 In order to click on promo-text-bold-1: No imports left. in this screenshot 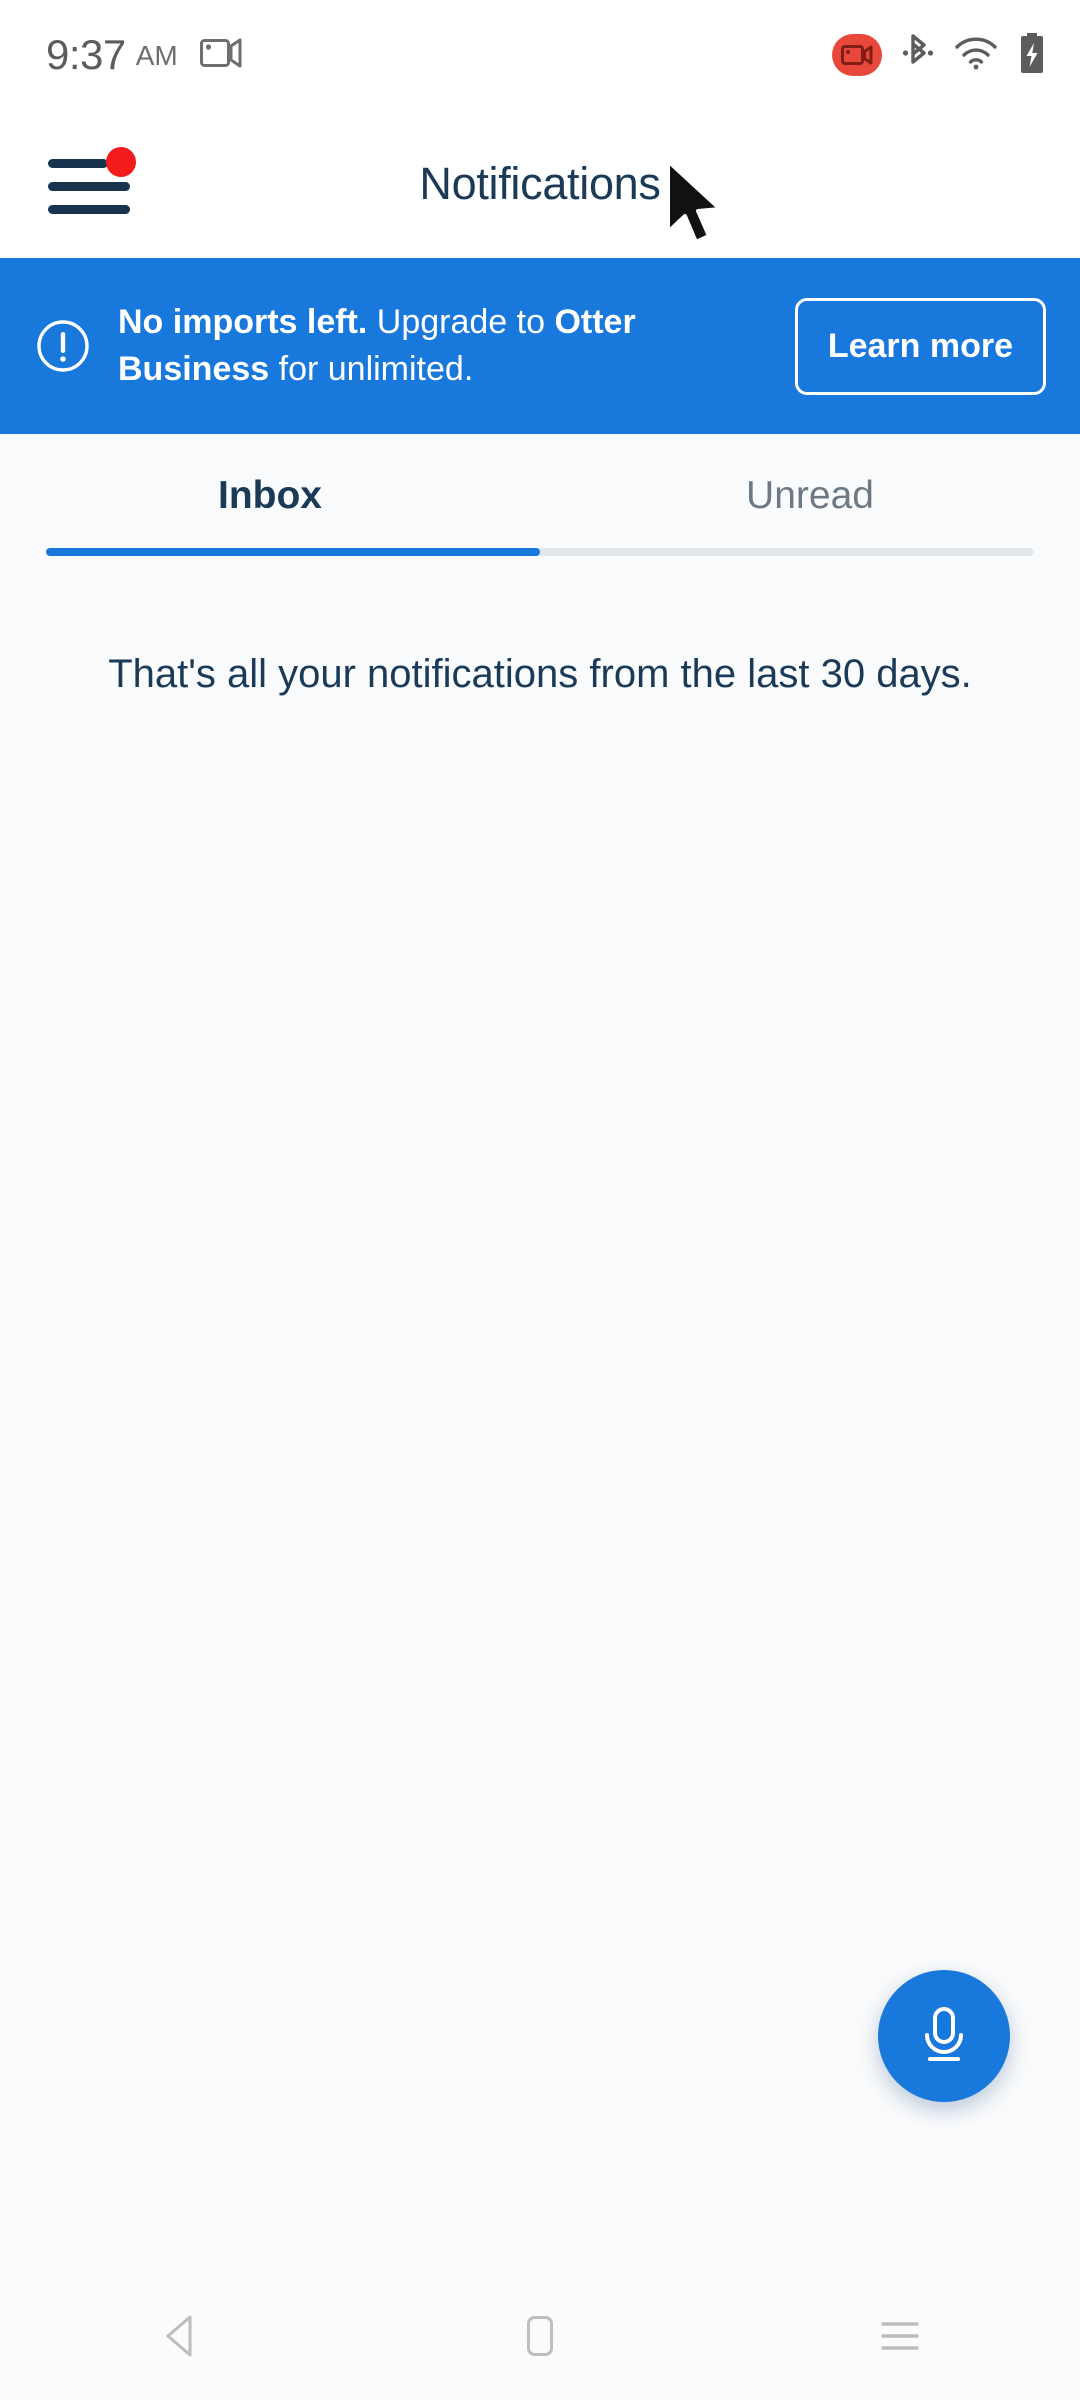, I will do `click(243, 322)`.